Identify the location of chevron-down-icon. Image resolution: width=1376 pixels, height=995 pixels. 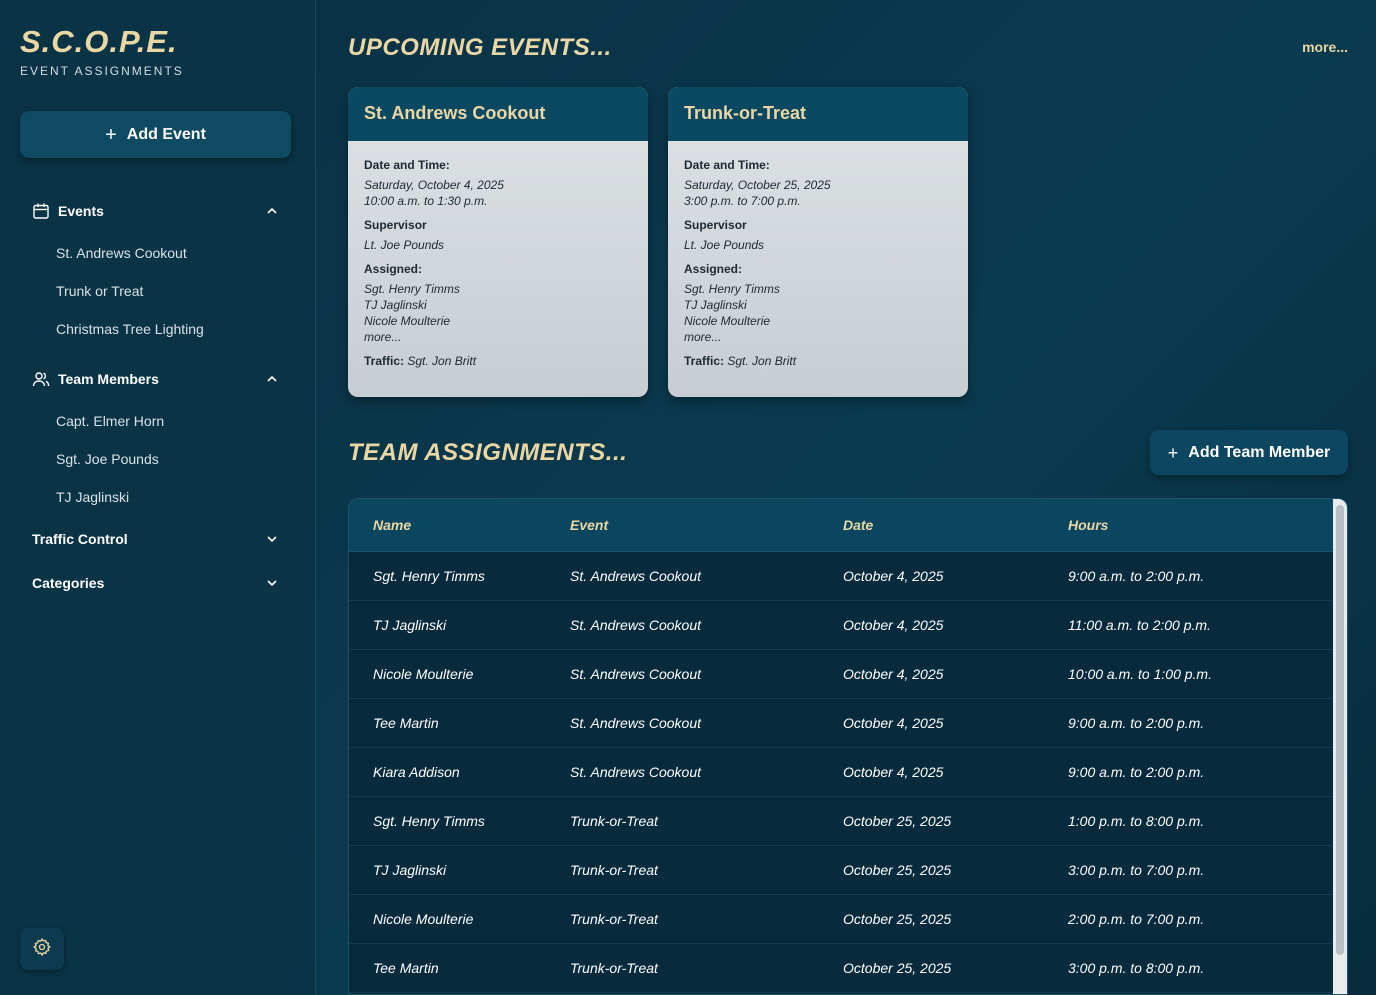
(272, 583).